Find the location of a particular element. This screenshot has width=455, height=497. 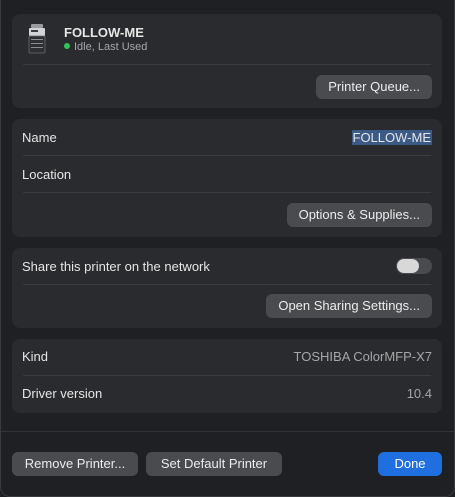

toggle-knob is located at coordinates (408, 266).